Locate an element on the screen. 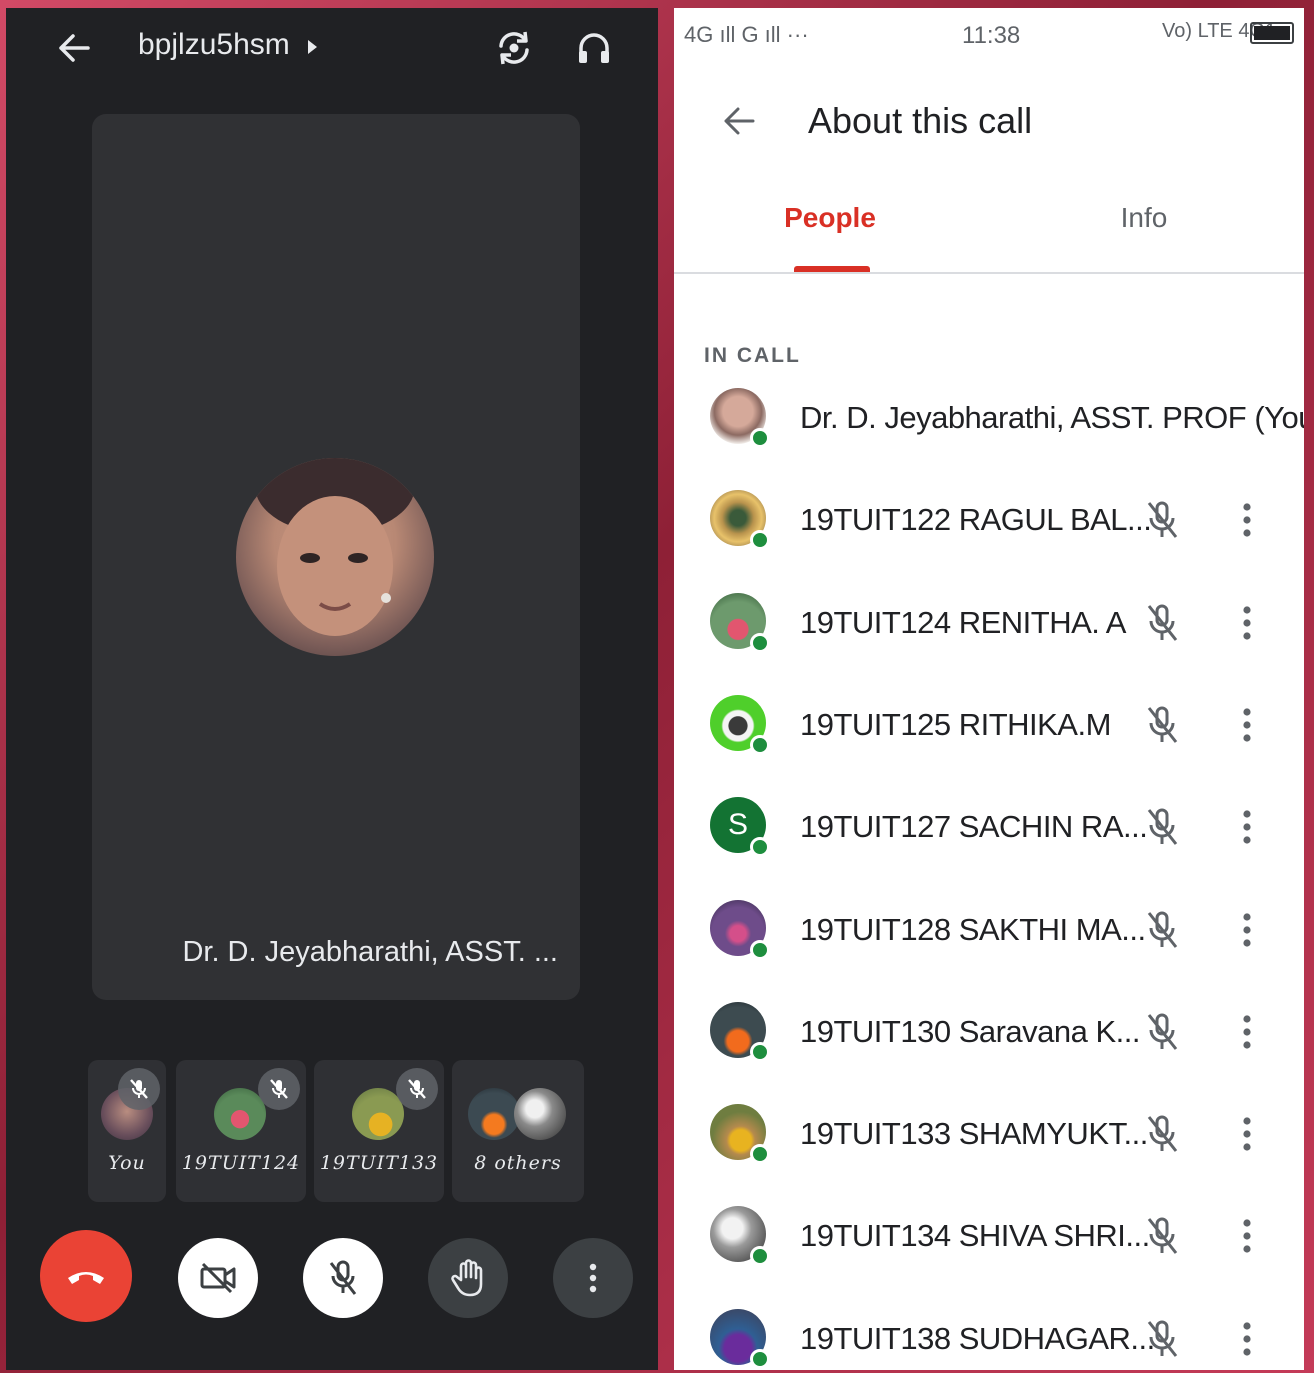 The height and width of the screenshot is (1373, 1314). avatar: S is located at coordinates (740, 827).